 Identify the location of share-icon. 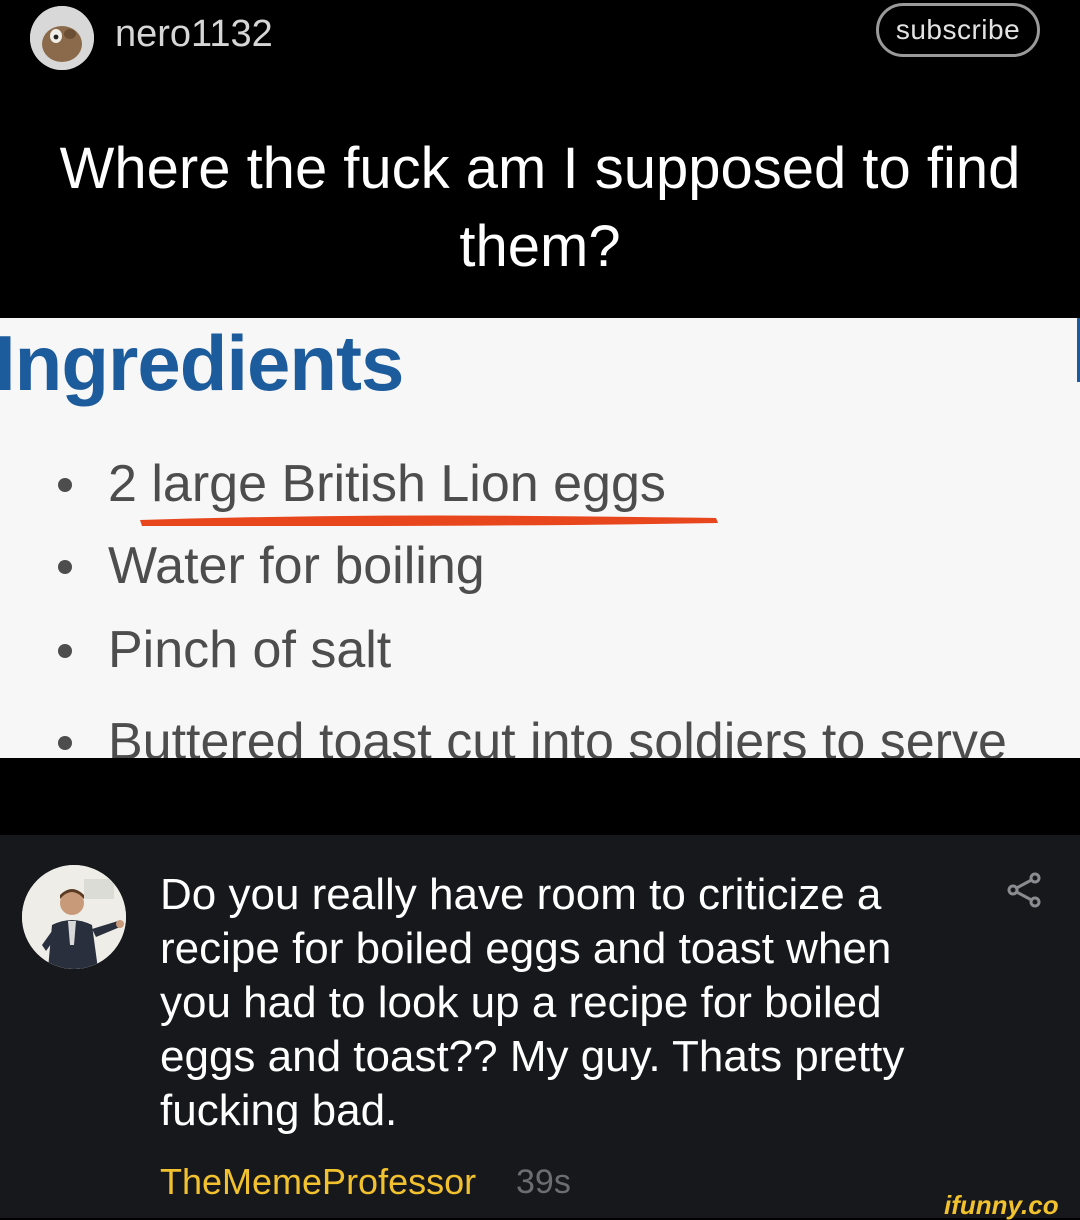
(1024, 890).